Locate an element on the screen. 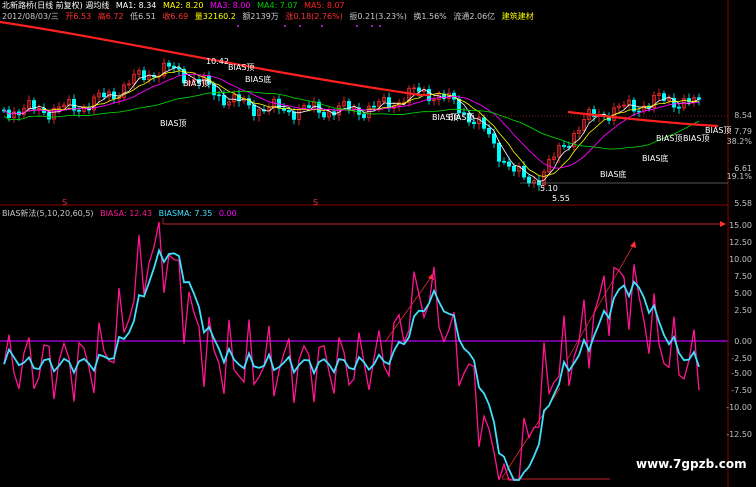 The width and height of the screenshot is (756, 487). quote-amplitude: 振0.21(3.23%) is located at coordinates (378, 16).